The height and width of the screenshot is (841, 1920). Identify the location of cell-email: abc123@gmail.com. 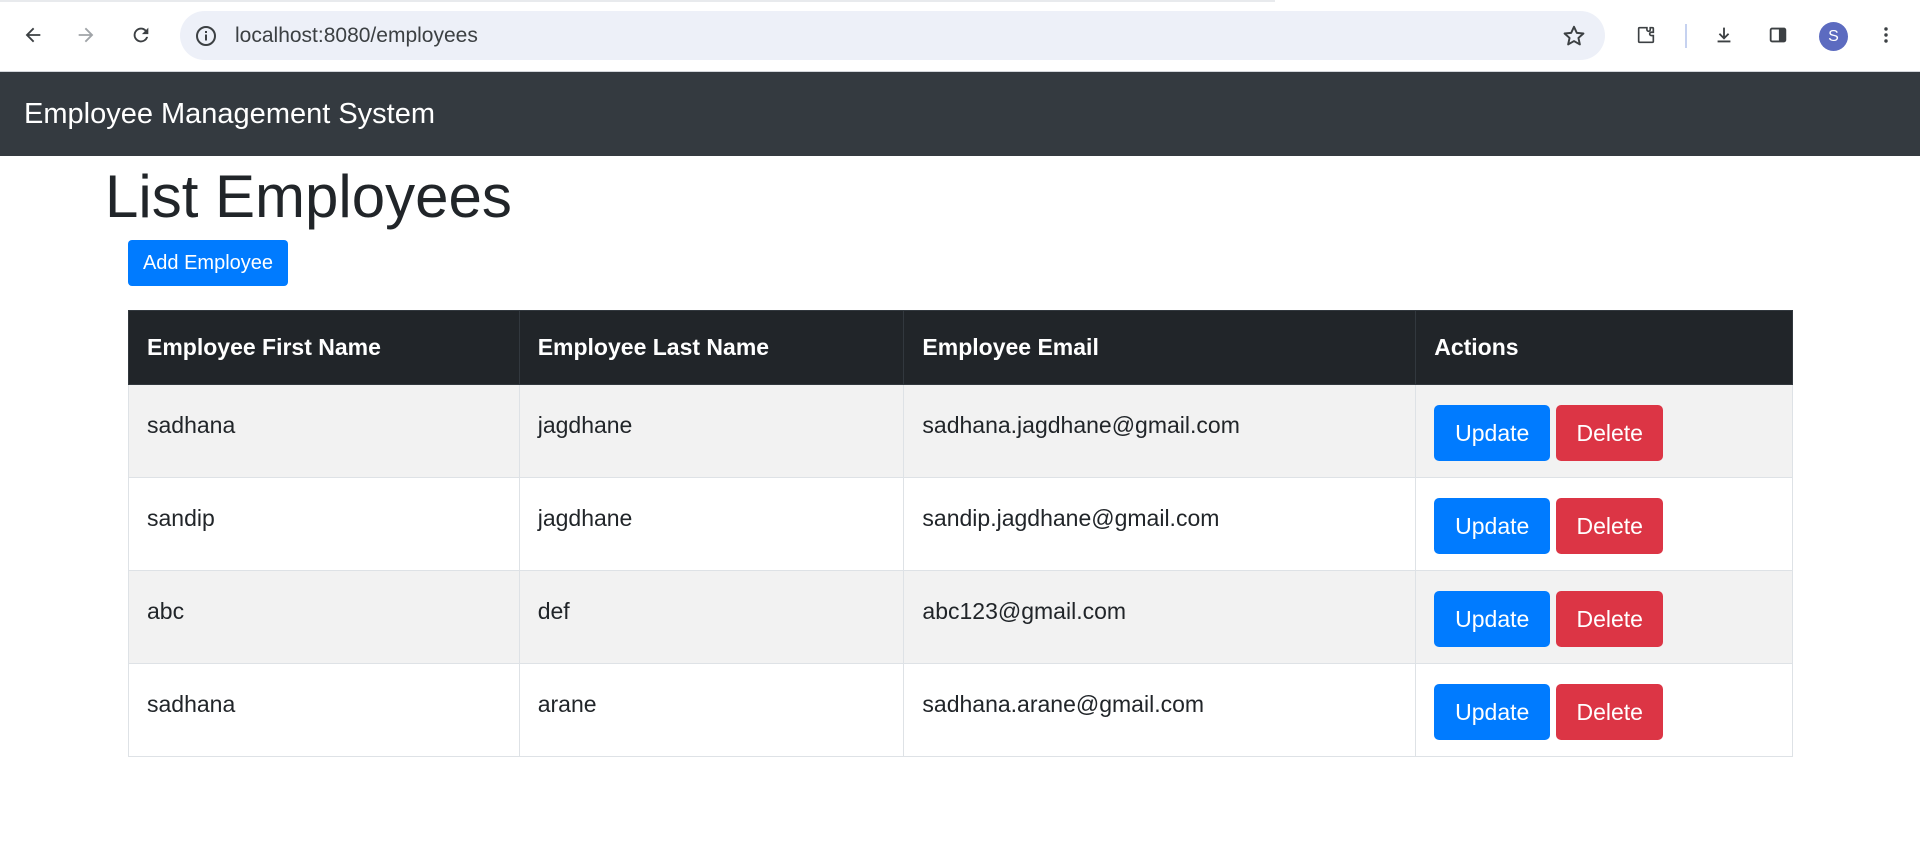
(1160, 617).